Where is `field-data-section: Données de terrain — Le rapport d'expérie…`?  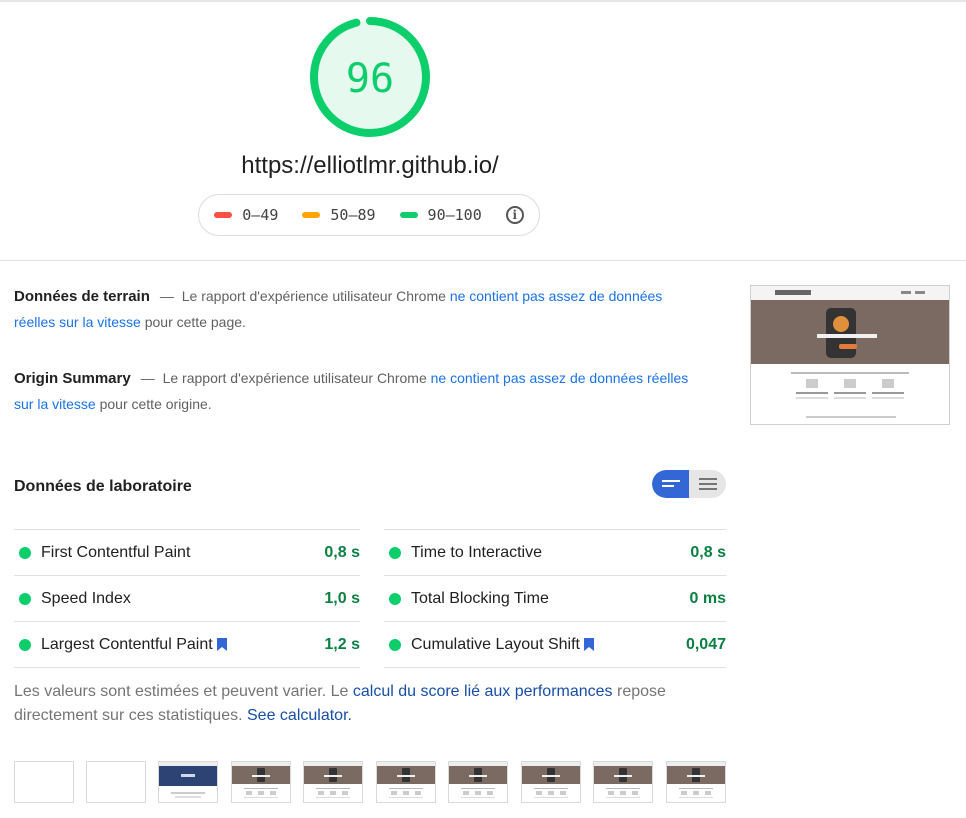 field-data-section: Données de terrain — Le rapport d'expérie… is located at coordinates (354, 309).